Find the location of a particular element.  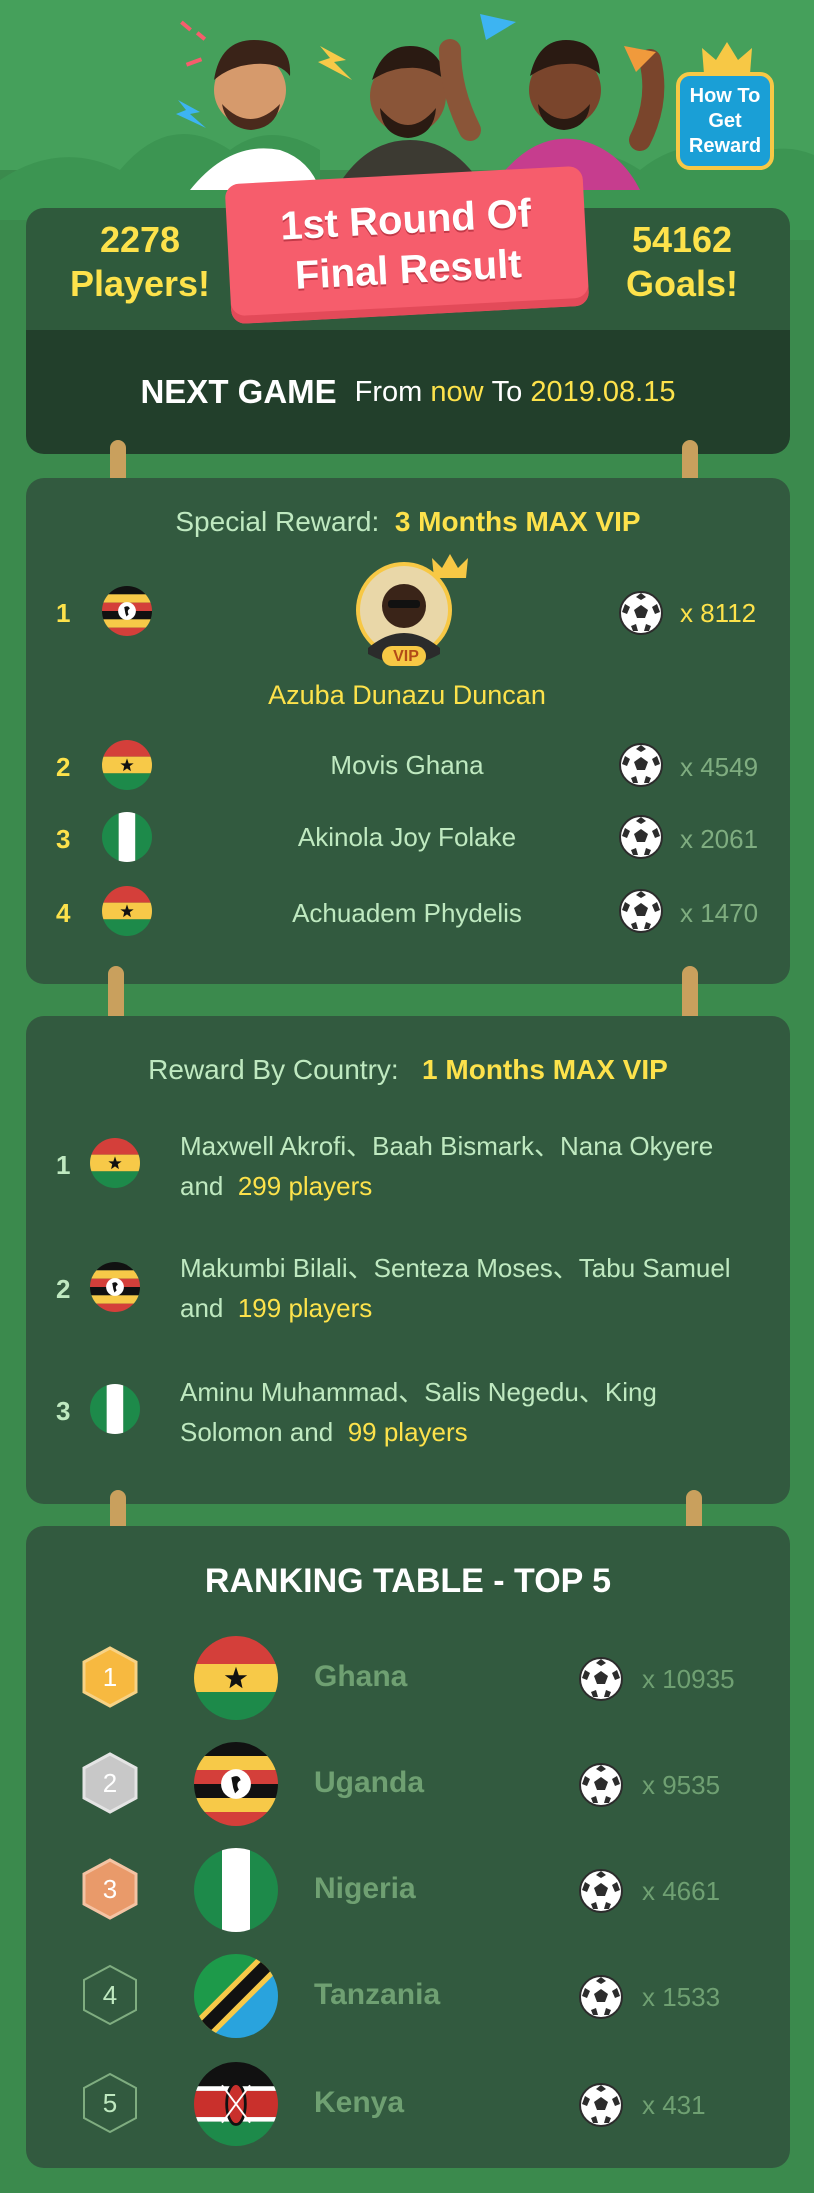

goals-stat: 54162 Goals! is located at coordinates (682, 262).